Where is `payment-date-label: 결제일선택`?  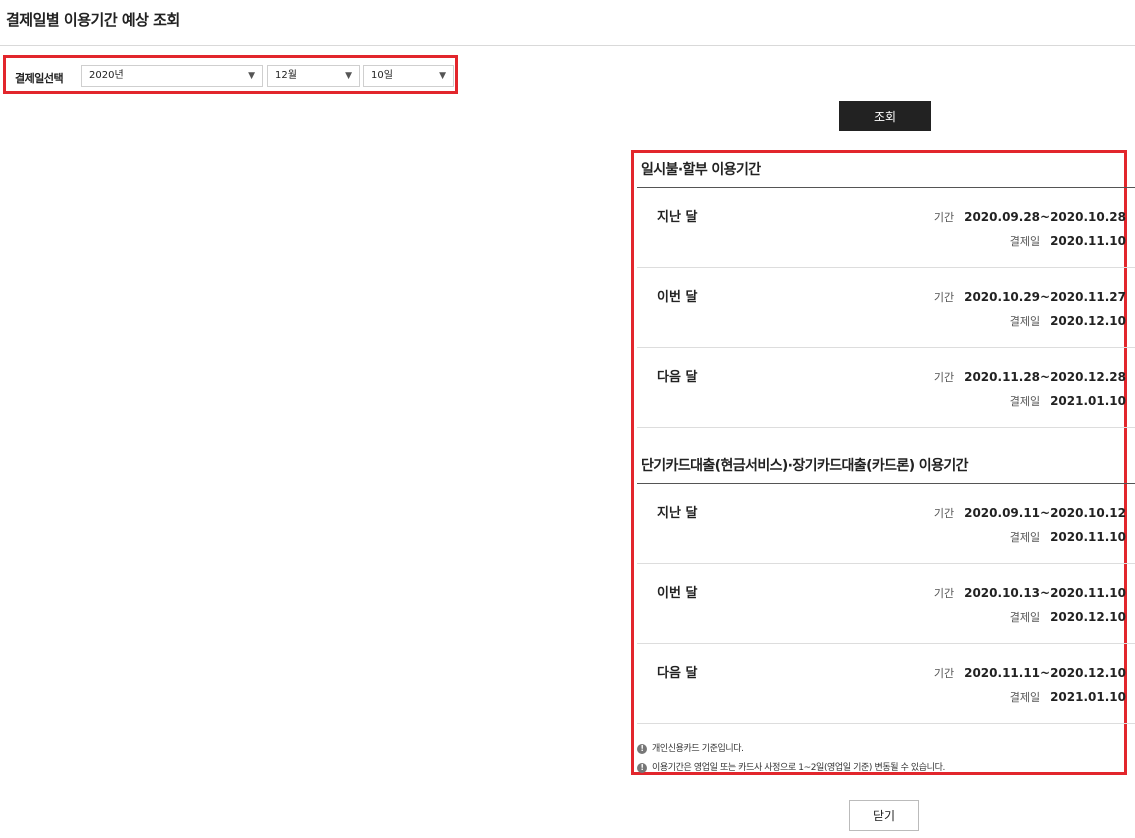
payment-date-label: 결제일선택 is located at coordinates (39, 78).